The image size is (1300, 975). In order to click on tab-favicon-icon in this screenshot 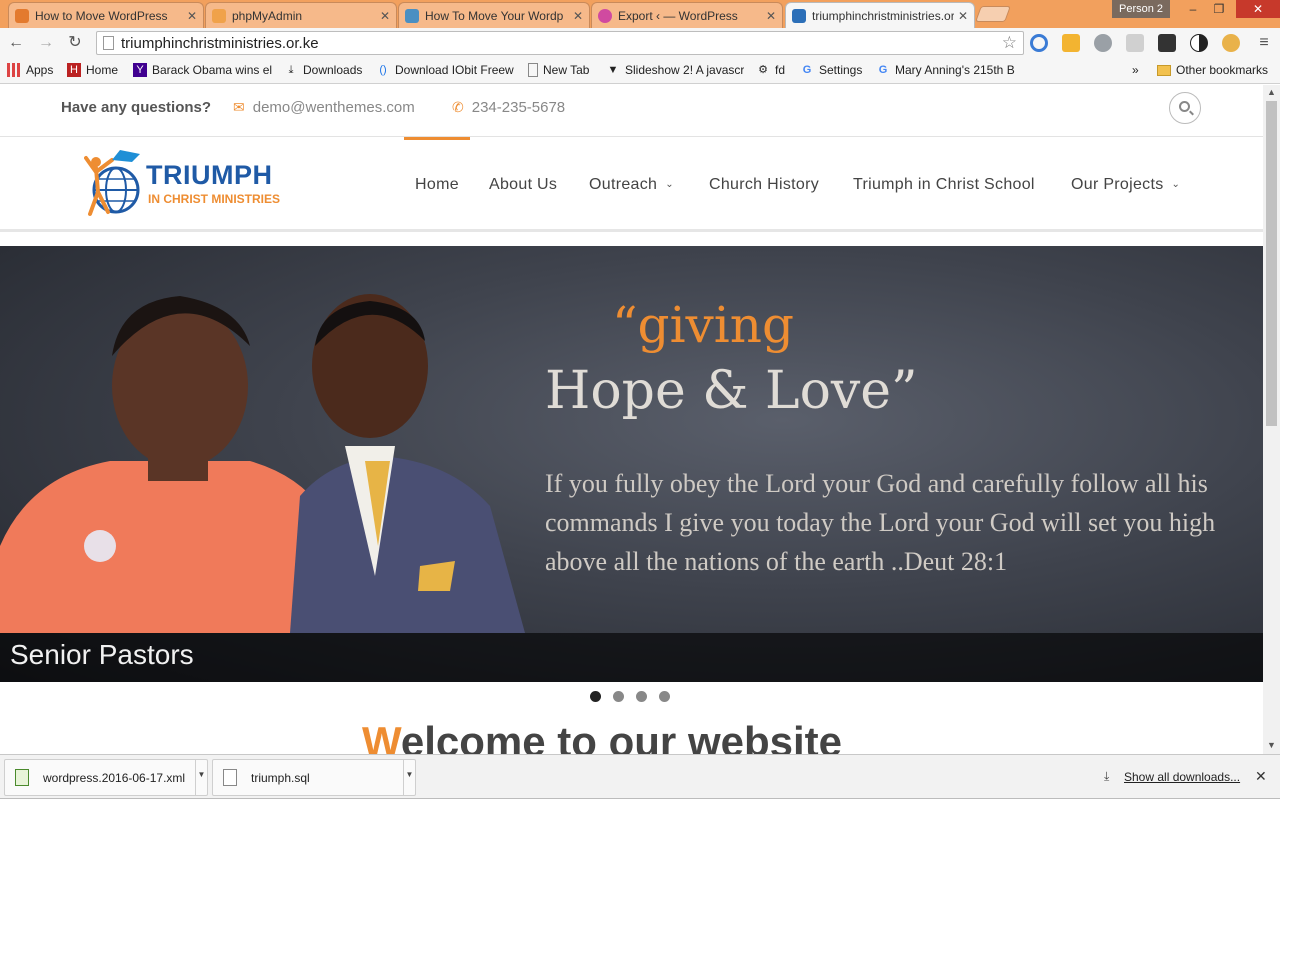, I will do `click(22, 15)`.